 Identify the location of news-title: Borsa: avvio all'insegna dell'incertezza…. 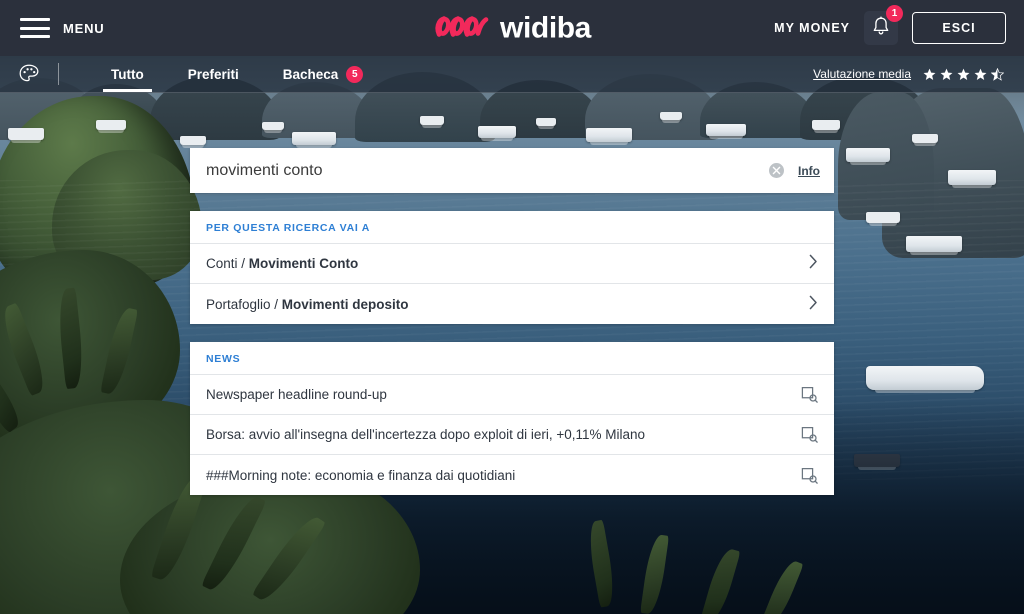
(426, 434).